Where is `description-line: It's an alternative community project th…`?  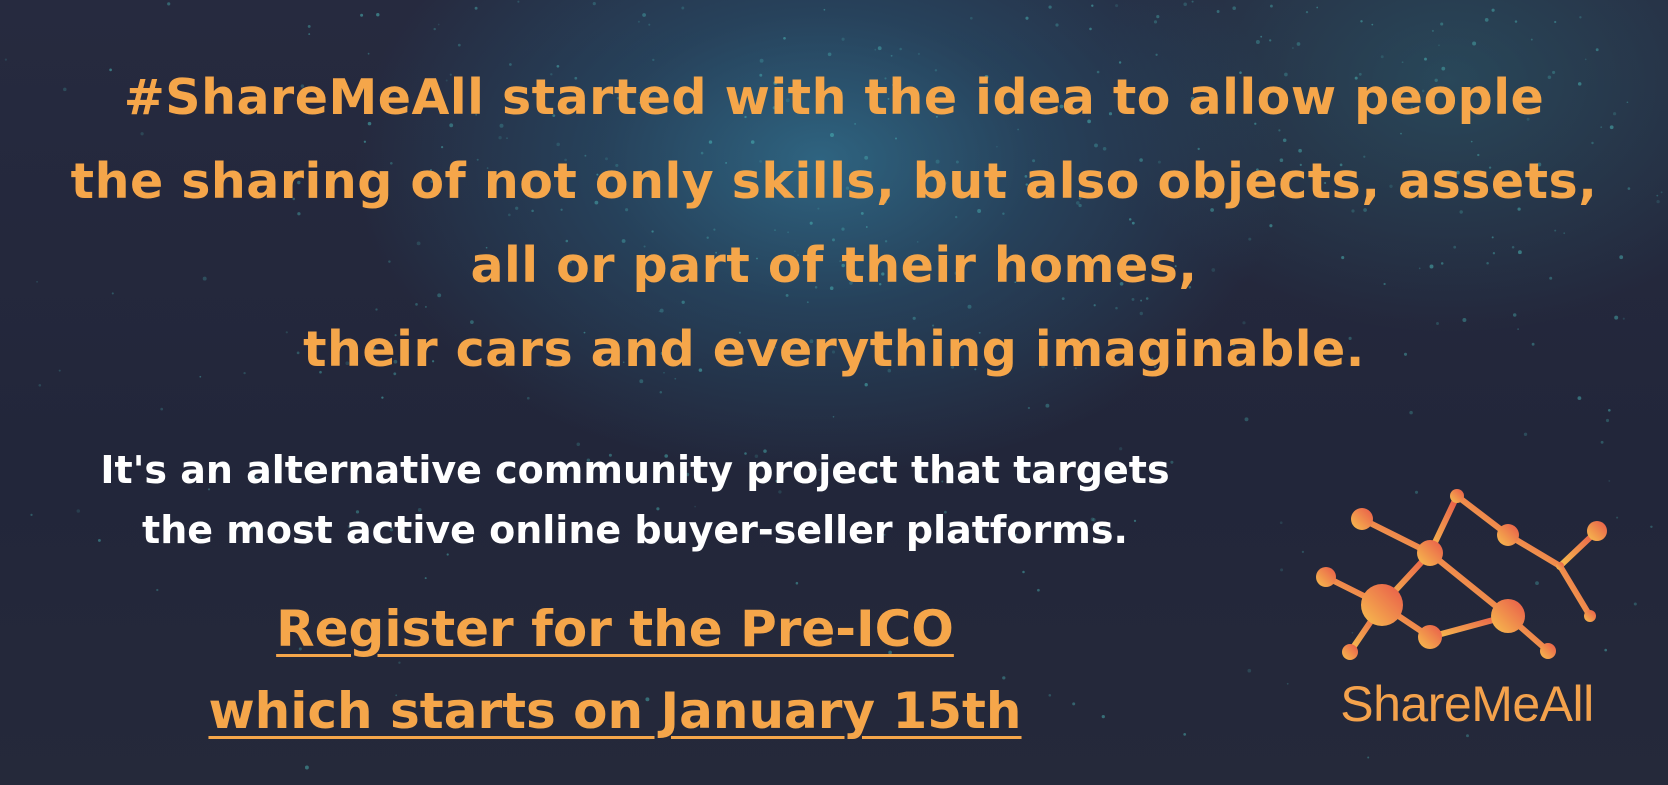 description-line: It's an alternative community project th… is located at coordinates (635, 470).